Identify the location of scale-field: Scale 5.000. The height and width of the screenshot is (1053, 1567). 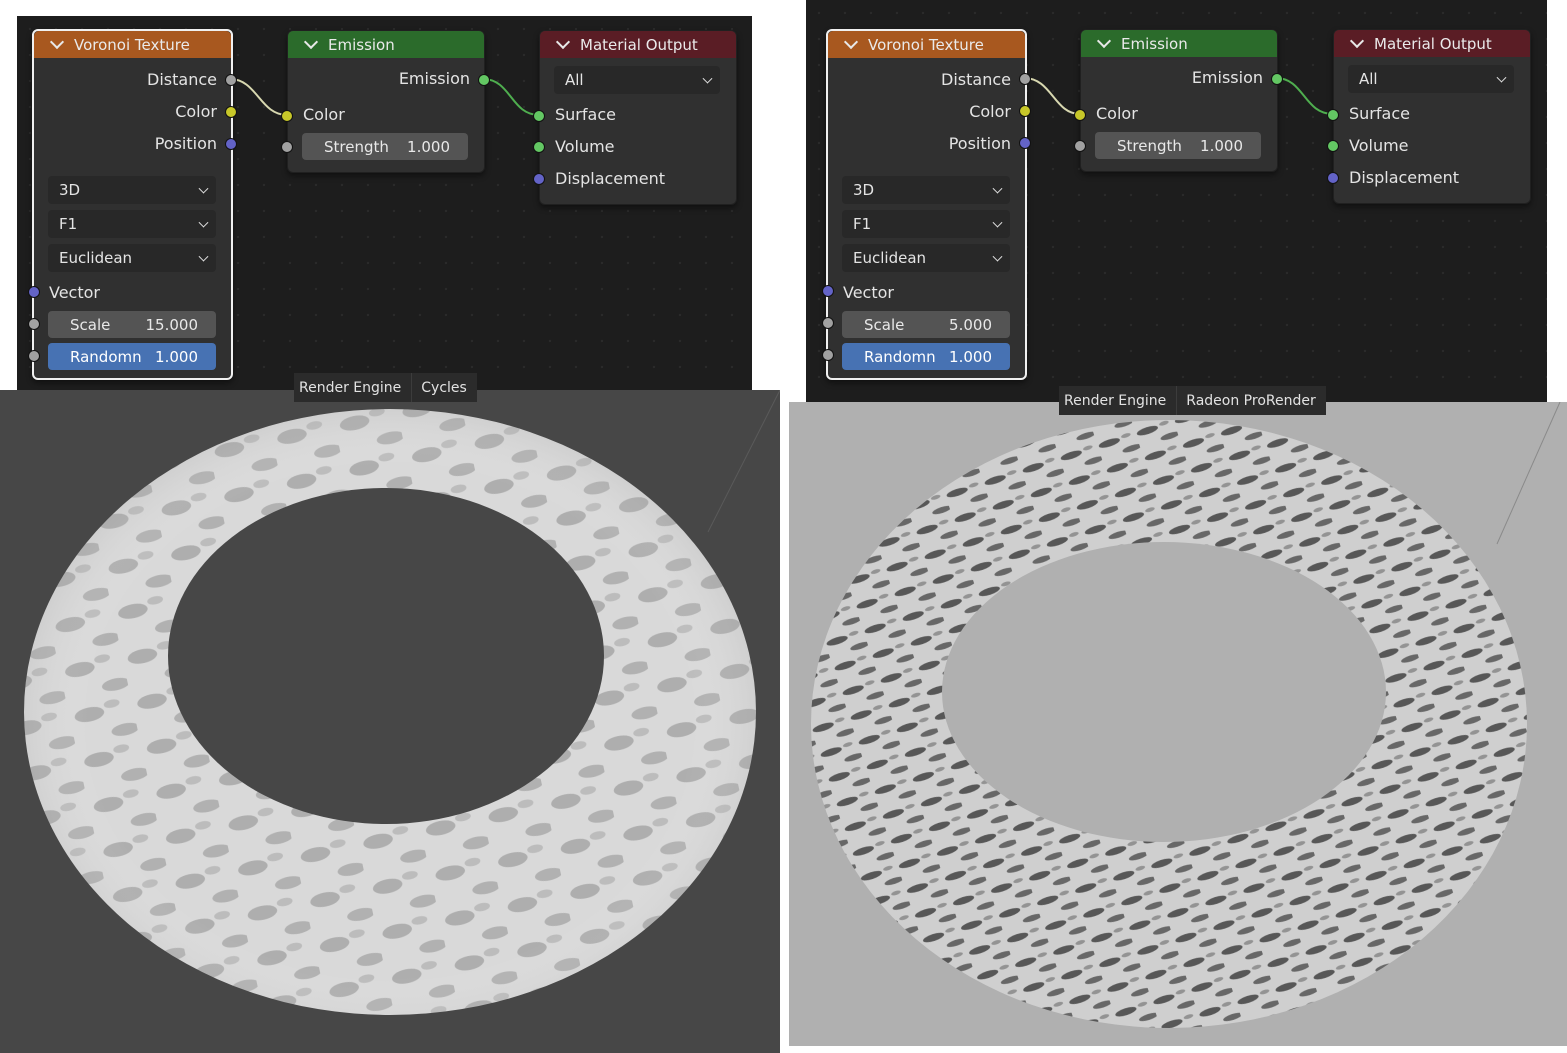
(926, 324).